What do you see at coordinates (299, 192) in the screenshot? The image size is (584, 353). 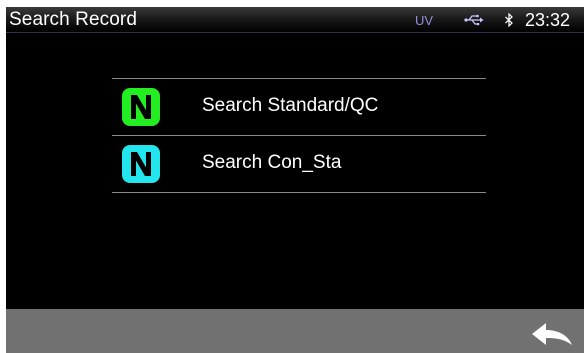 I see `menu-divider` at bounding box center [299, 192].